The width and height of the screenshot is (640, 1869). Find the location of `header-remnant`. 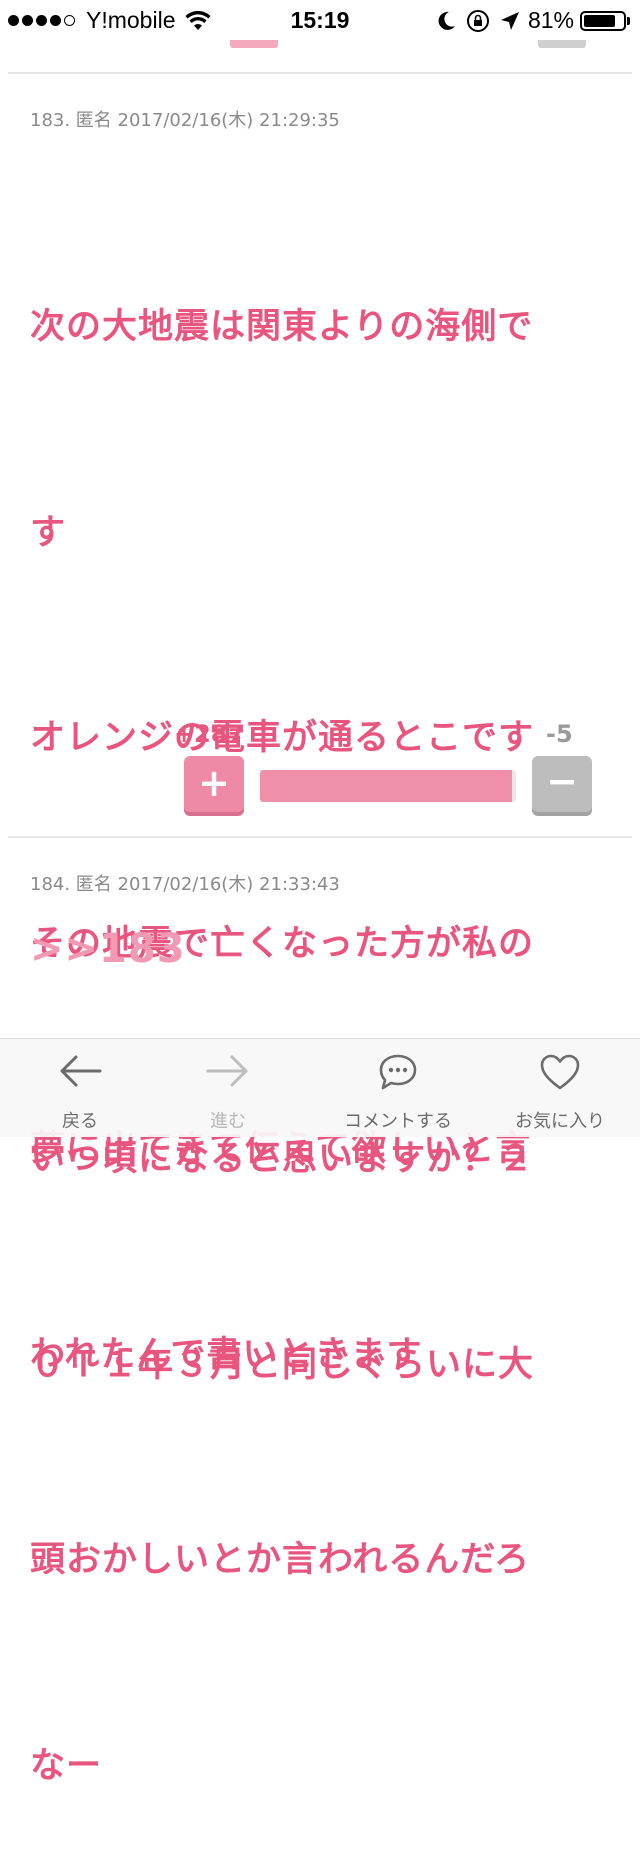

header-remnant is located at coordinates (320, 46).